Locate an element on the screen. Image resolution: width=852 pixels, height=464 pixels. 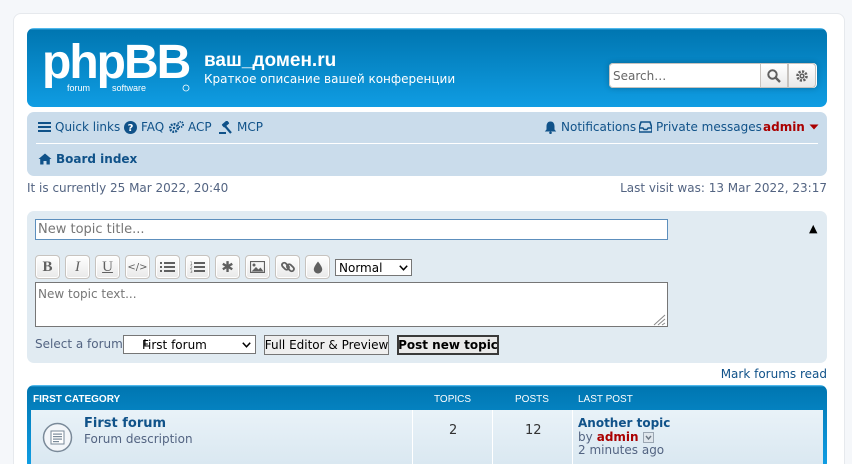
question-icon: ? is located at coordinates (130, 127).